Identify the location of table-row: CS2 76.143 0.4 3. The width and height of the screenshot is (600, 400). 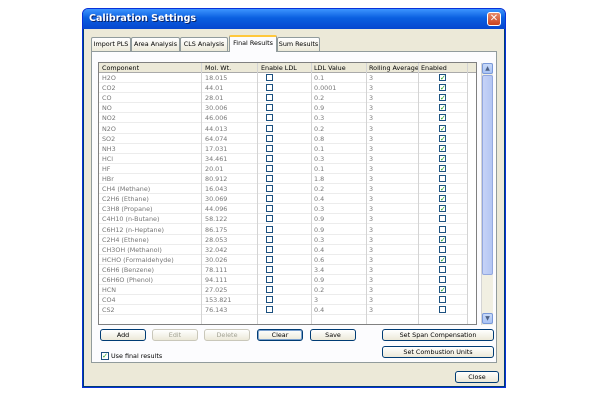
(283, 310).